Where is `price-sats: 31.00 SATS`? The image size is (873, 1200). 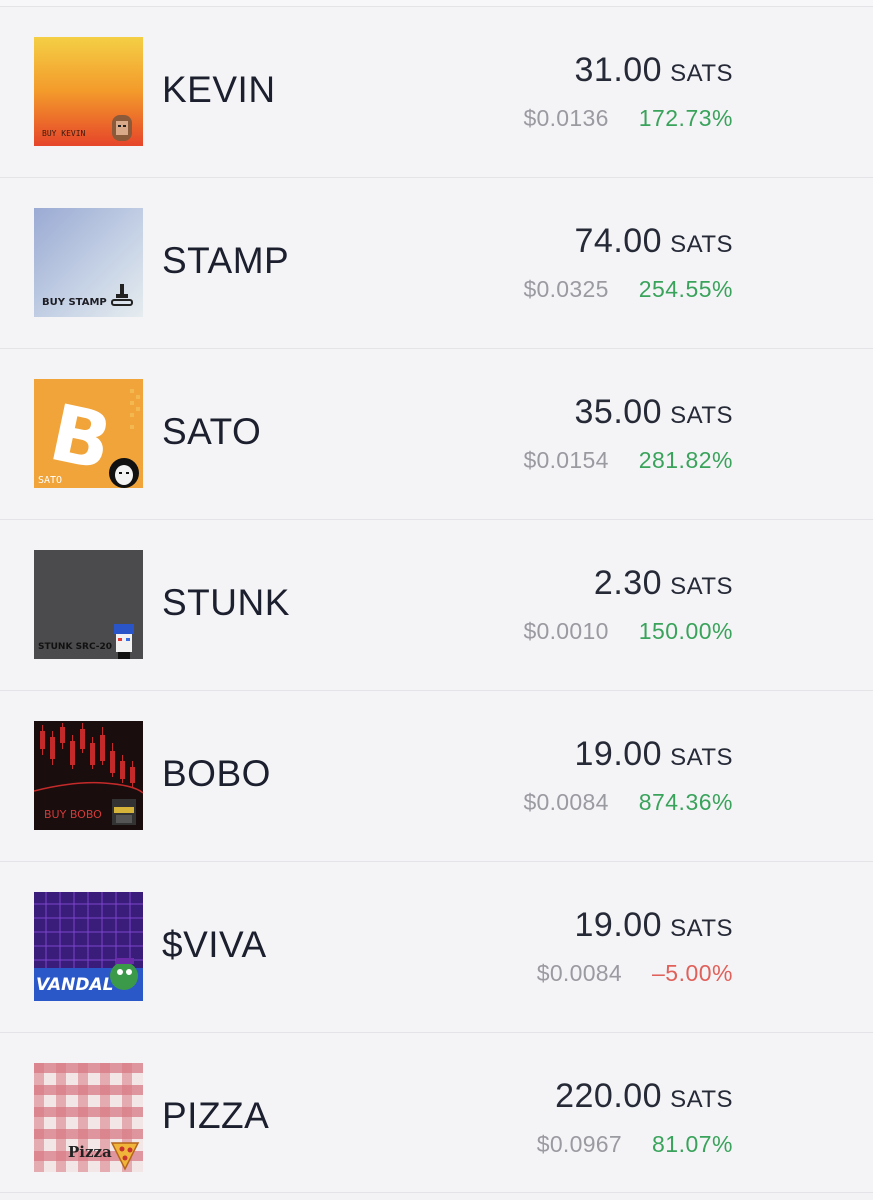
price-sats: 31.00 SATS is located at coordinates (654, 70).